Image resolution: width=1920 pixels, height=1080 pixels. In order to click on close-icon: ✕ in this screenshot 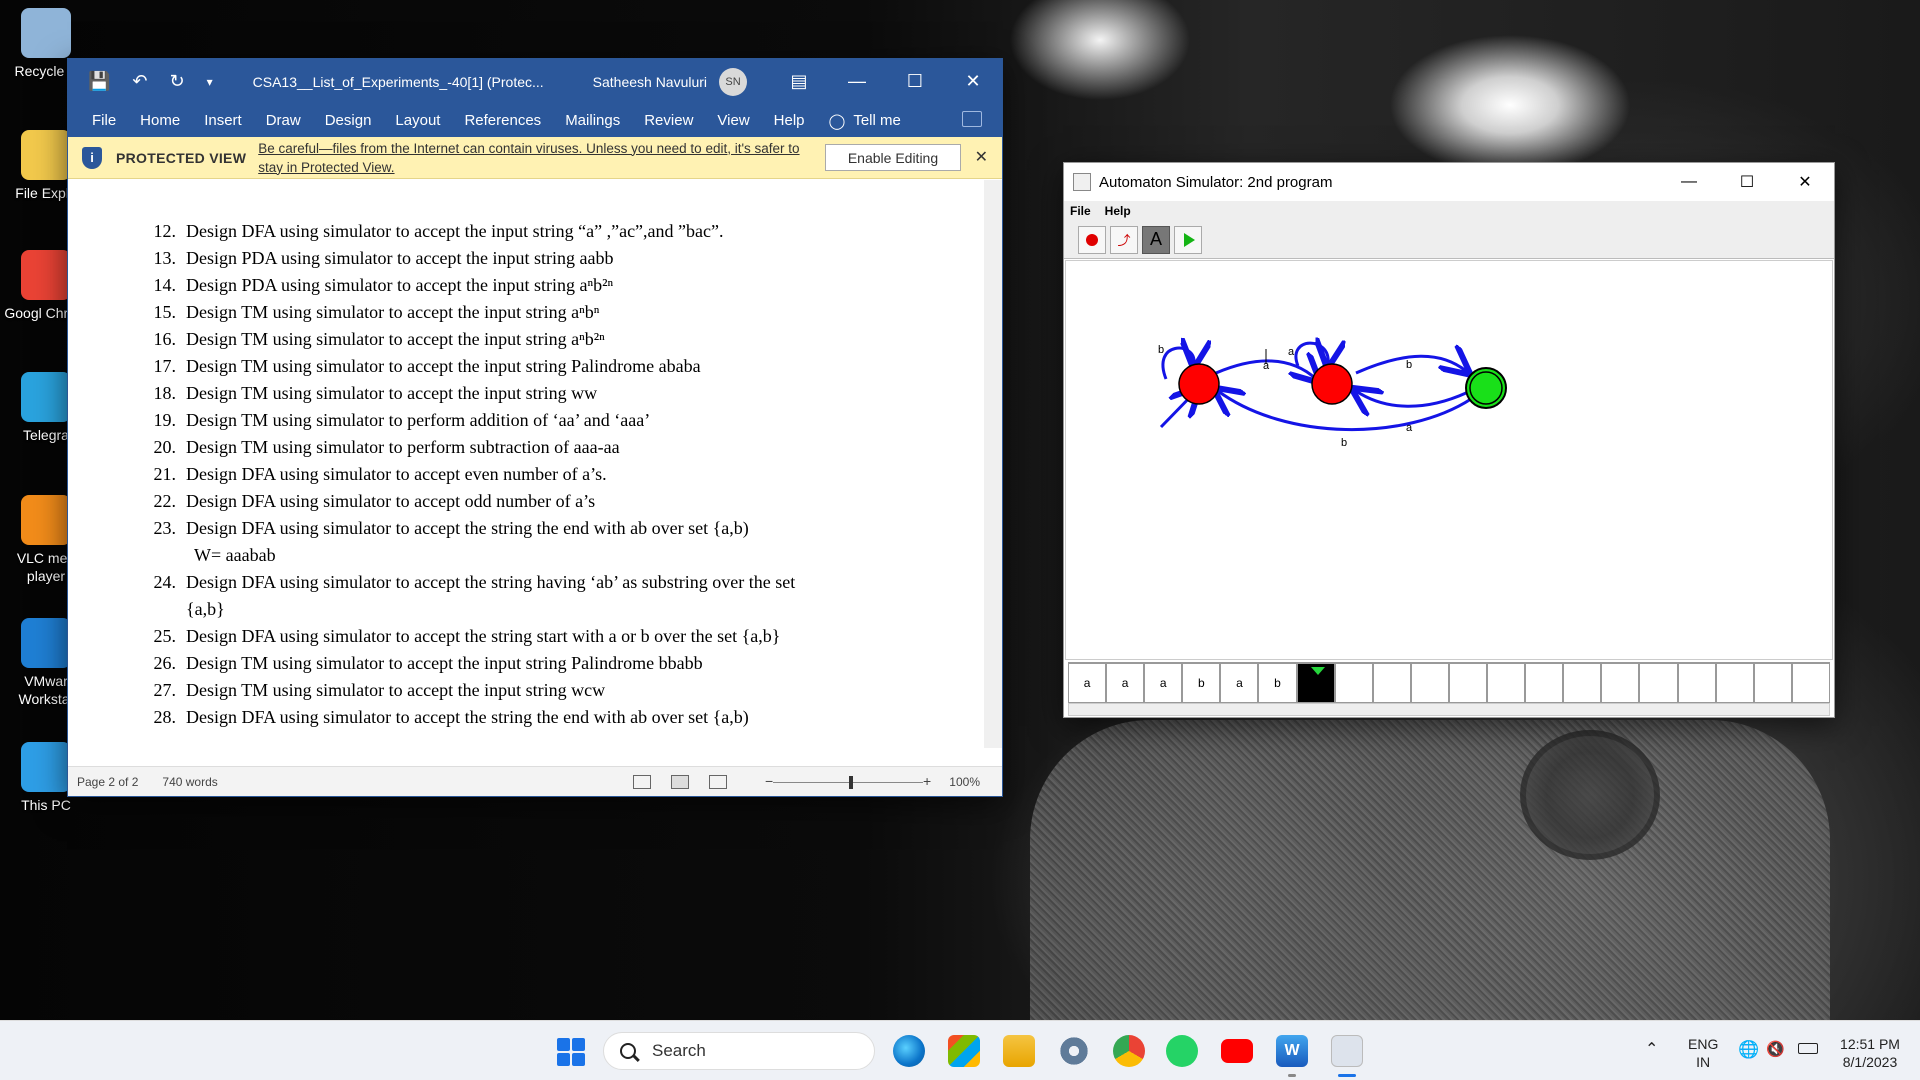, I will do `click(981, 157)`.